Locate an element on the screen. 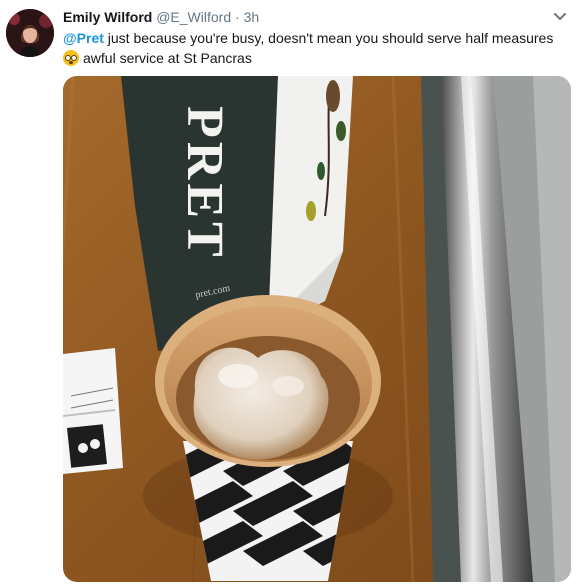  tweet-header: Emily Wilford @E_Wilford · 3h is located at coordinates (161, 17).